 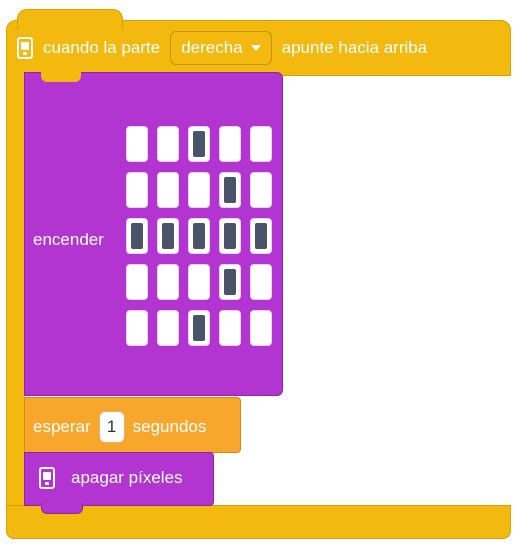 I want to click on seconds-input: 1, so click(x=111, y=427).